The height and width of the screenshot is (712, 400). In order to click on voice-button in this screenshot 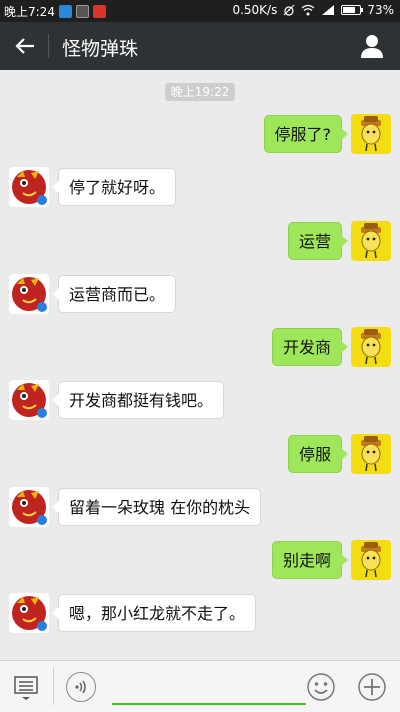, I will do `click(81, 687)`.